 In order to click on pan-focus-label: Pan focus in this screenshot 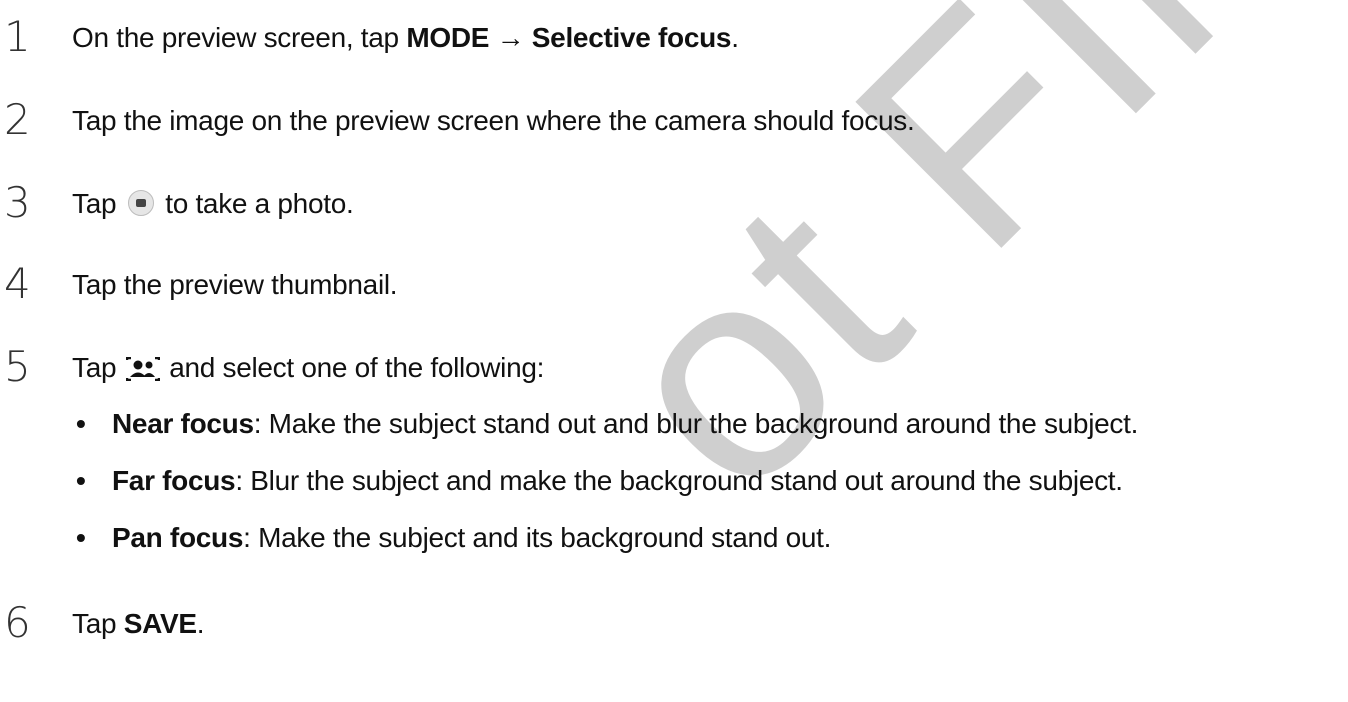, I will do `click(178, 537)`.